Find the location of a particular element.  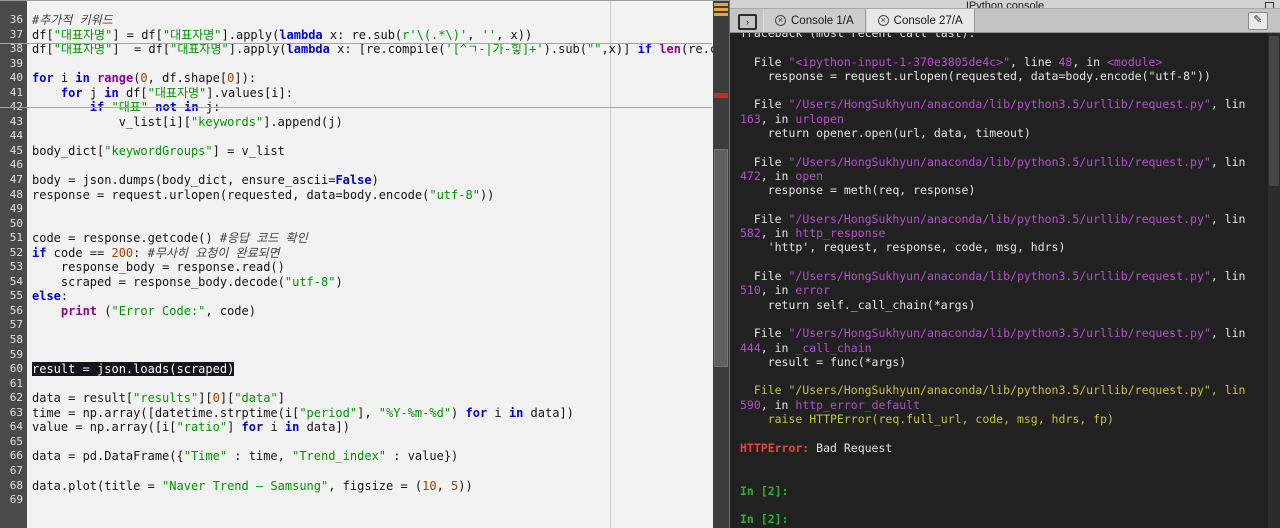

code-line: if code == 200: #무사히 요청이 완료되면 is located at coordinates (372, 253).